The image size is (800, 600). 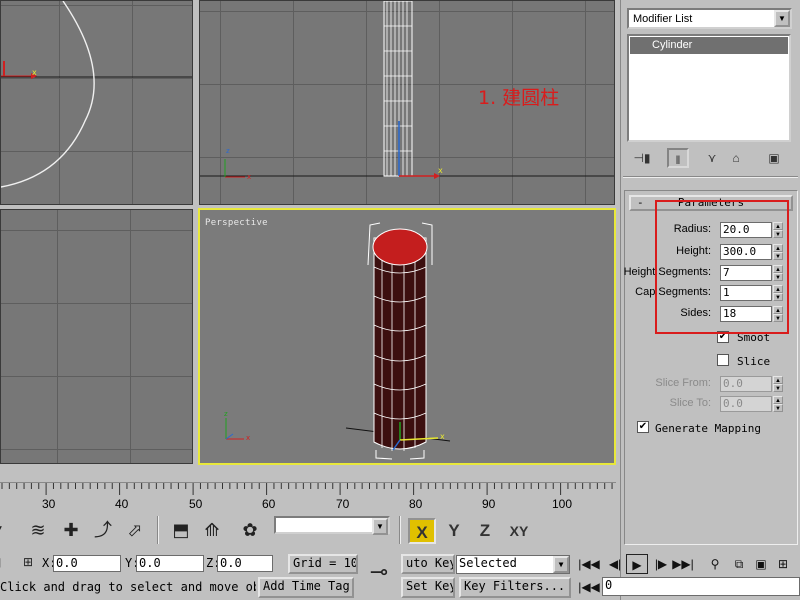 What do you see at coordinates (562, 504) in the screenshot?
I see `tick-label: 100` at bounding box center [562, 504].